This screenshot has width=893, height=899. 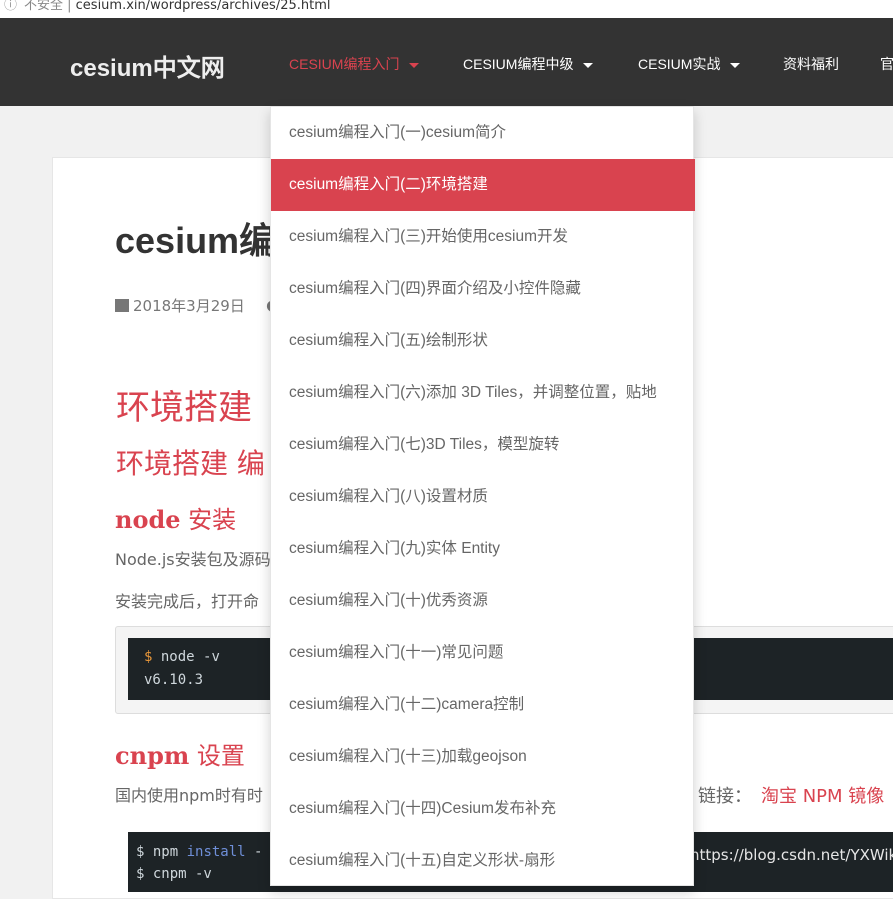 I want to click on dropdown-item-intro-11: cesium编程入门(十一)常见问题, so click(x=483, y=653).